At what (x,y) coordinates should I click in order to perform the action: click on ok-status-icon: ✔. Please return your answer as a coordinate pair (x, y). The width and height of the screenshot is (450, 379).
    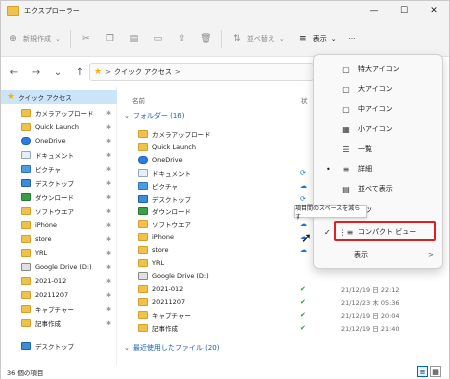
    Looking at the image, I should click on (303, 327).